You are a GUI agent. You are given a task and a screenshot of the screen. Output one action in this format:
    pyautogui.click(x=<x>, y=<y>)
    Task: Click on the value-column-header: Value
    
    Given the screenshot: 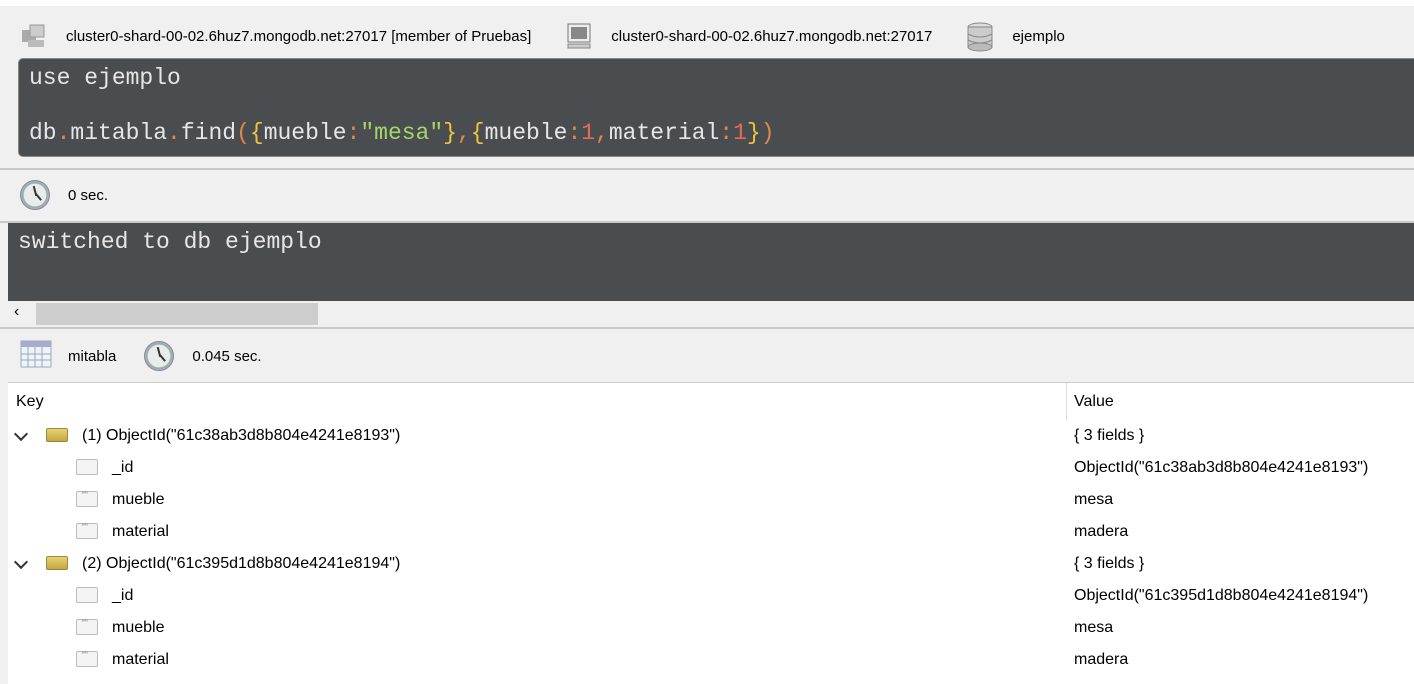 What is the action you would take?
    pyautogui.click(x=1094, y=402)
    